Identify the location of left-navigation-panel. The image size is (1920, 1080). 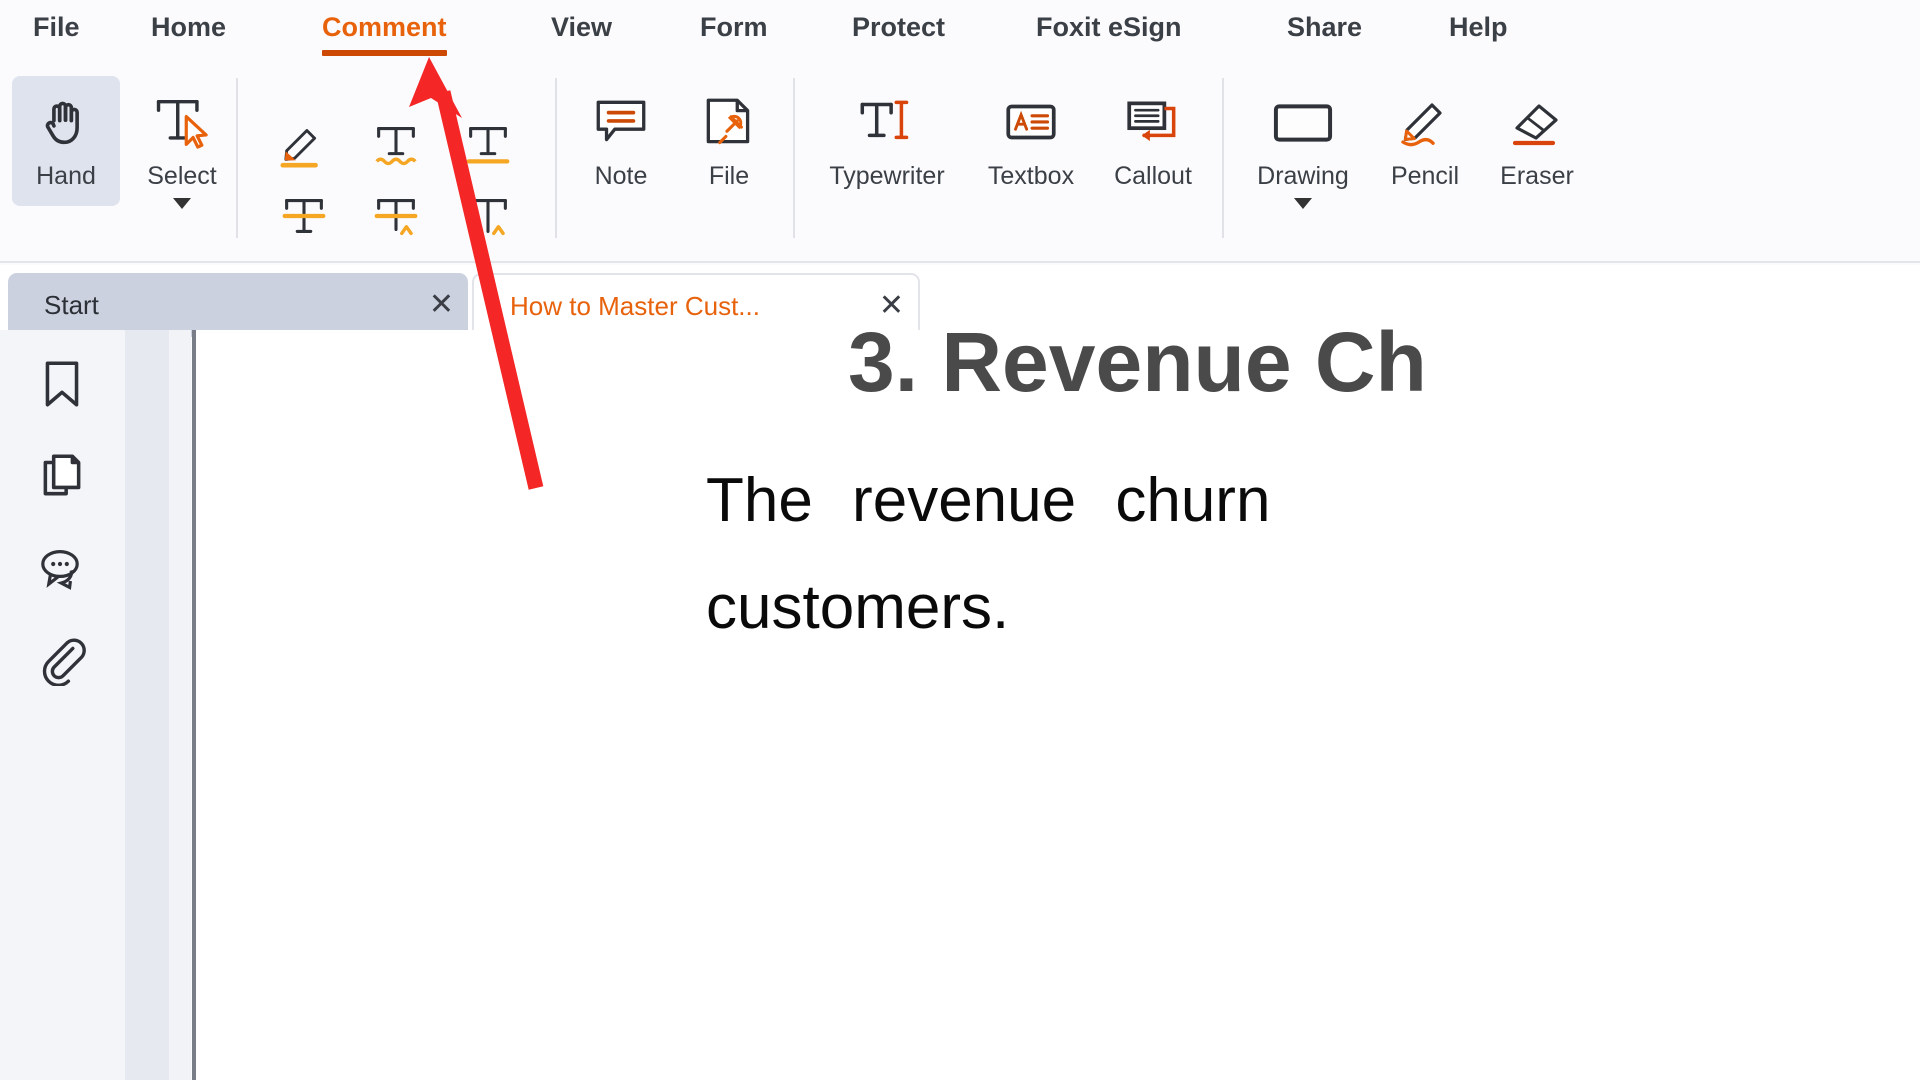
(62, 705).